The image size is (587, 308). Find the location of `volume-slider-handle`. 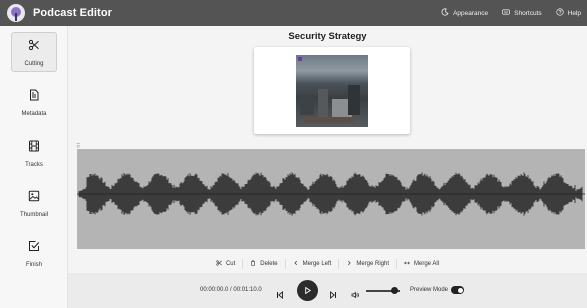

volume-slider-handle is located at coordinates (395, 290).